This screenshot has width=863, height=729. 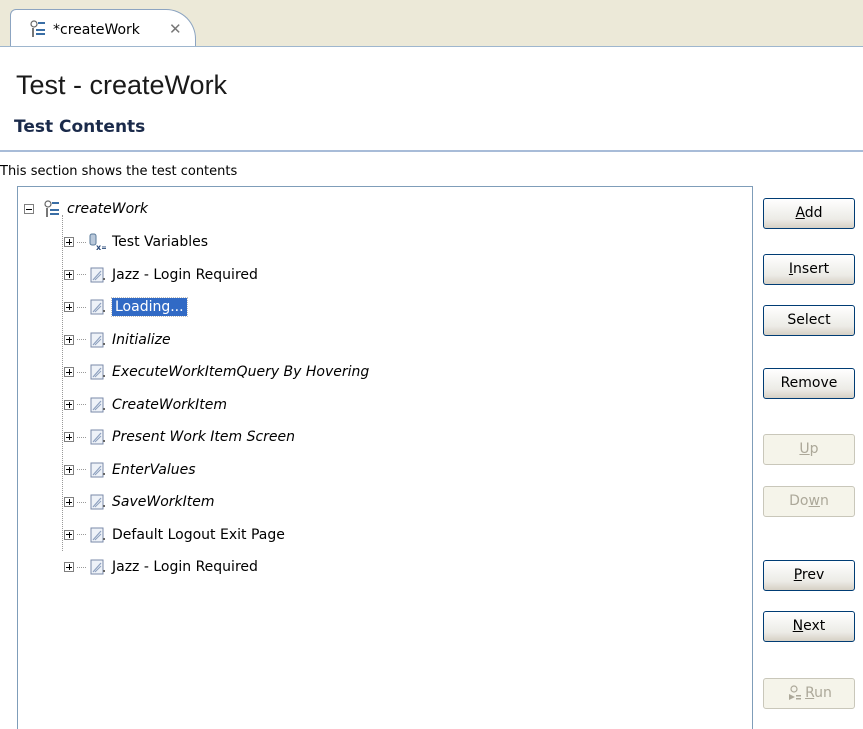 I want to click on tree-root: createWork, so click(x=86, y=209).